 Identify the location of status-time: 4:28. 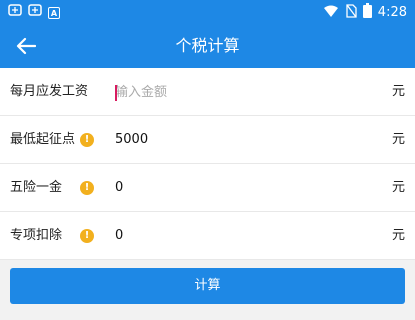
(392, 12).